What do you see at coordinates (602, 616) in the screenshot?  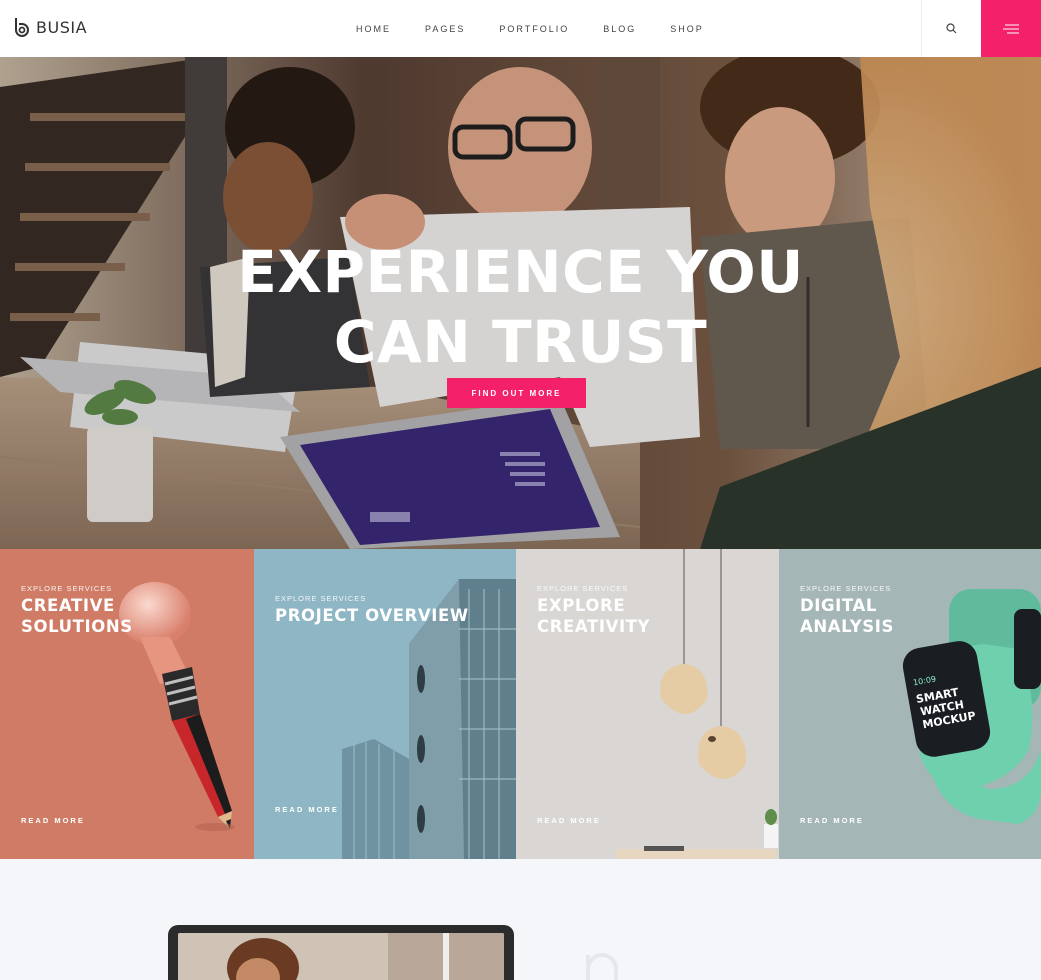 I see `card-title: EXPLORE CREATIVITY` at bounding box center [602, 616].